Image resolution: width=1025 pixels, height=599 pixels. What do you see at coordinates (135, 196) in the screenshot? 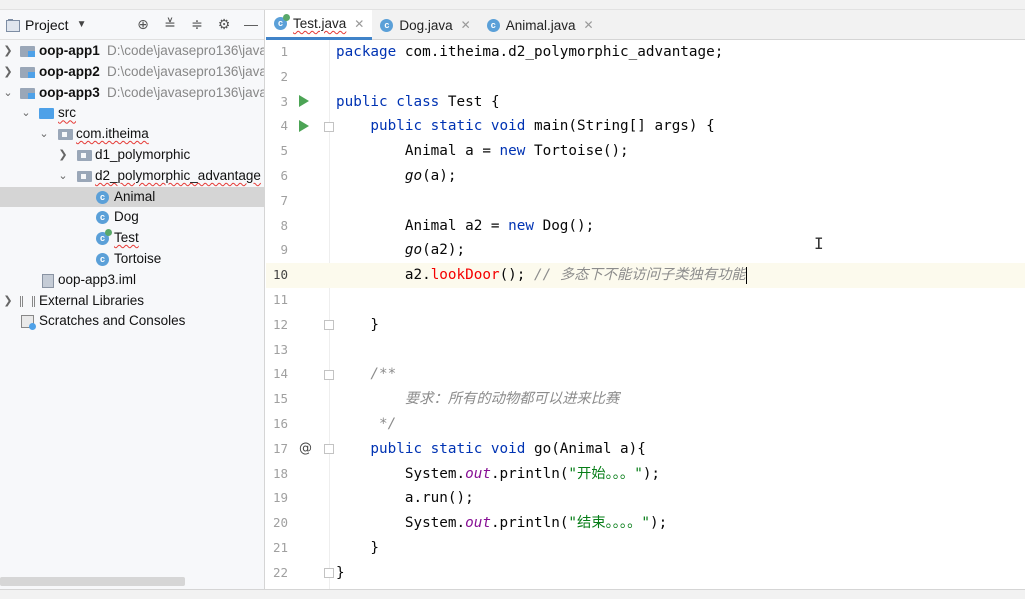
I see `tree-item-label: Animal` at bounding box center [135, 196].